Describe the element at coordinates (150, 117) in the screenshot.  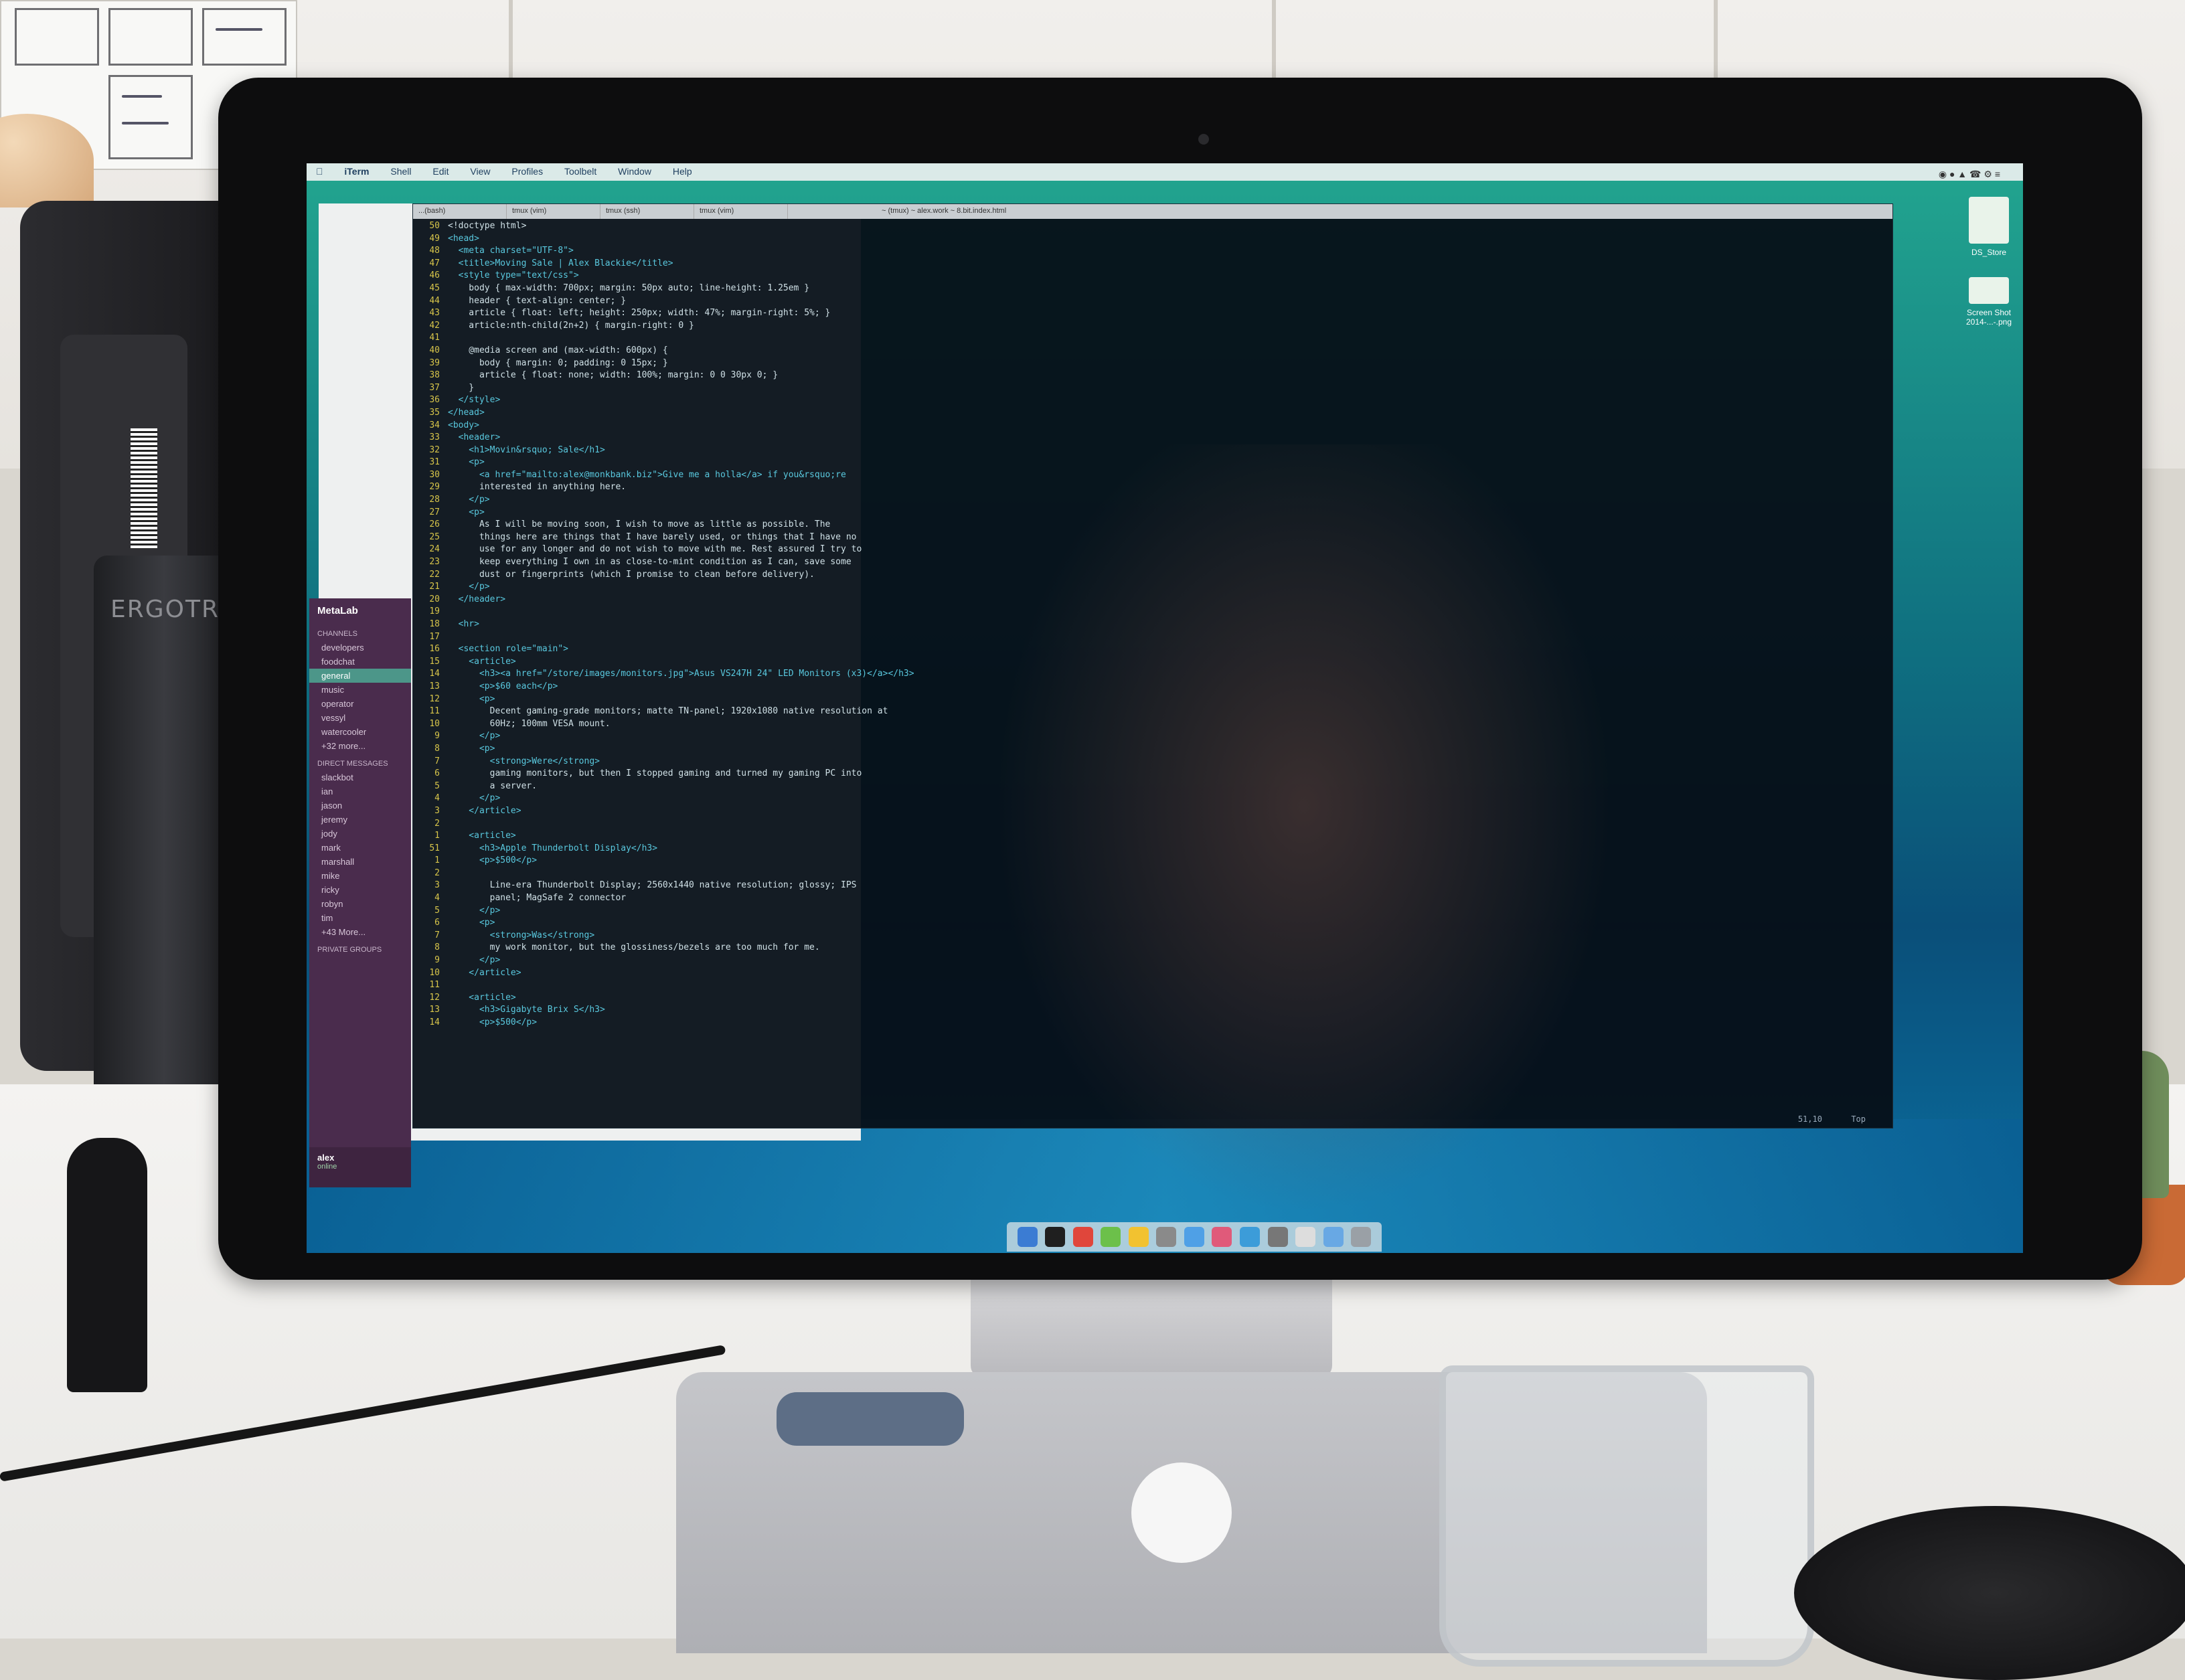
I see `wireframe-box` at that location.